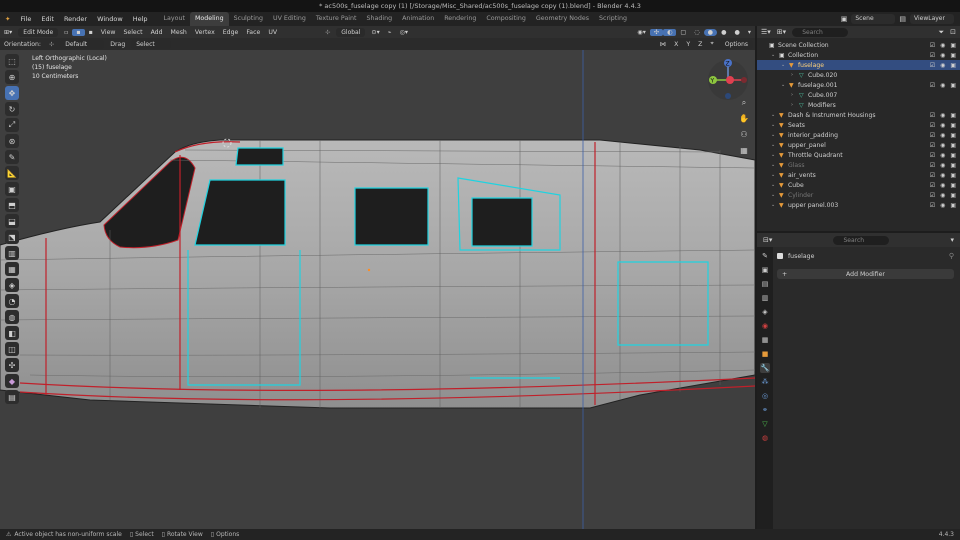 The image size is (960, 540). I want to click on editor-type-icon: ⊞▾, so click(8, 32).